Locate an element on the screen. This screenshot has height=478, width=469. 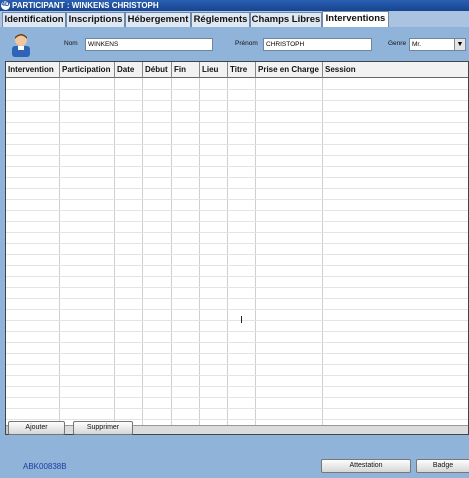
genre-label: Genre is located at coordinates (397, 43).